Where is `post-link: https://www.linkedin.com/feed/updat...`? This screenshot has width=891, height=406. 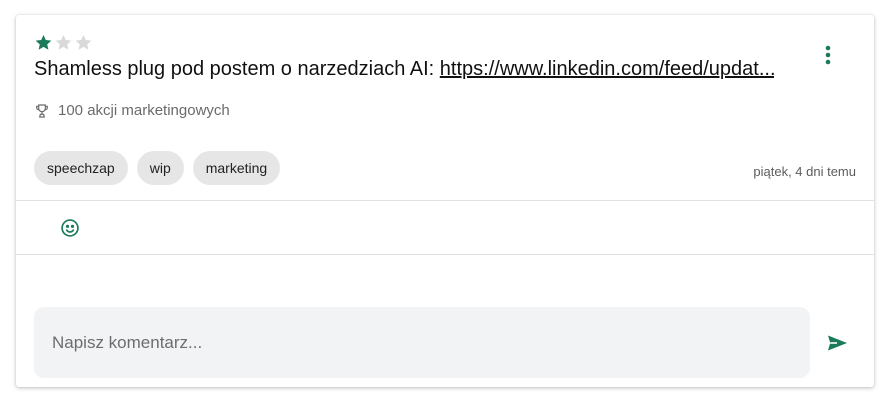
post-link: https://www.linkedin.com/feed/updat... is located at coordinates (607, 69).